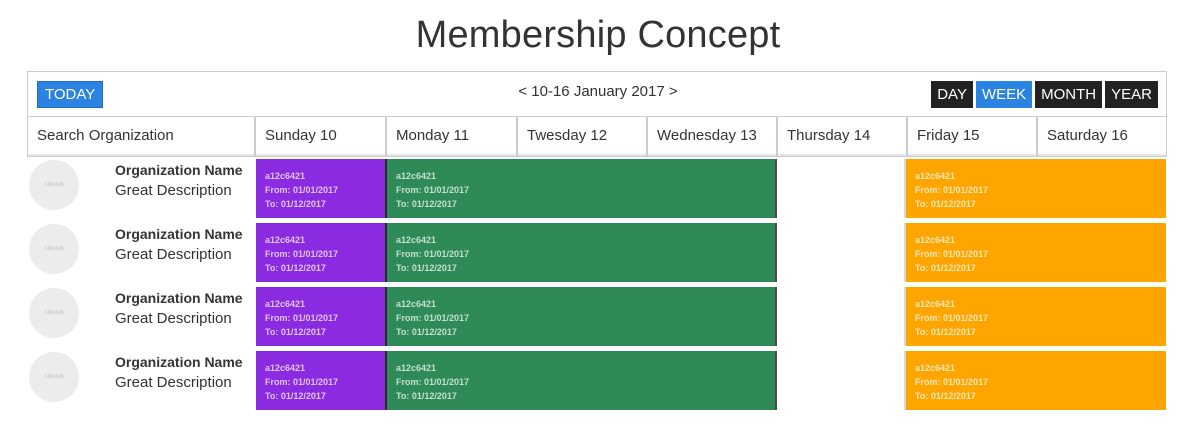 This screenshot has width=1196, height=441. I want to click on day-header-saturday: Saturday 16, so click(1102, 137).